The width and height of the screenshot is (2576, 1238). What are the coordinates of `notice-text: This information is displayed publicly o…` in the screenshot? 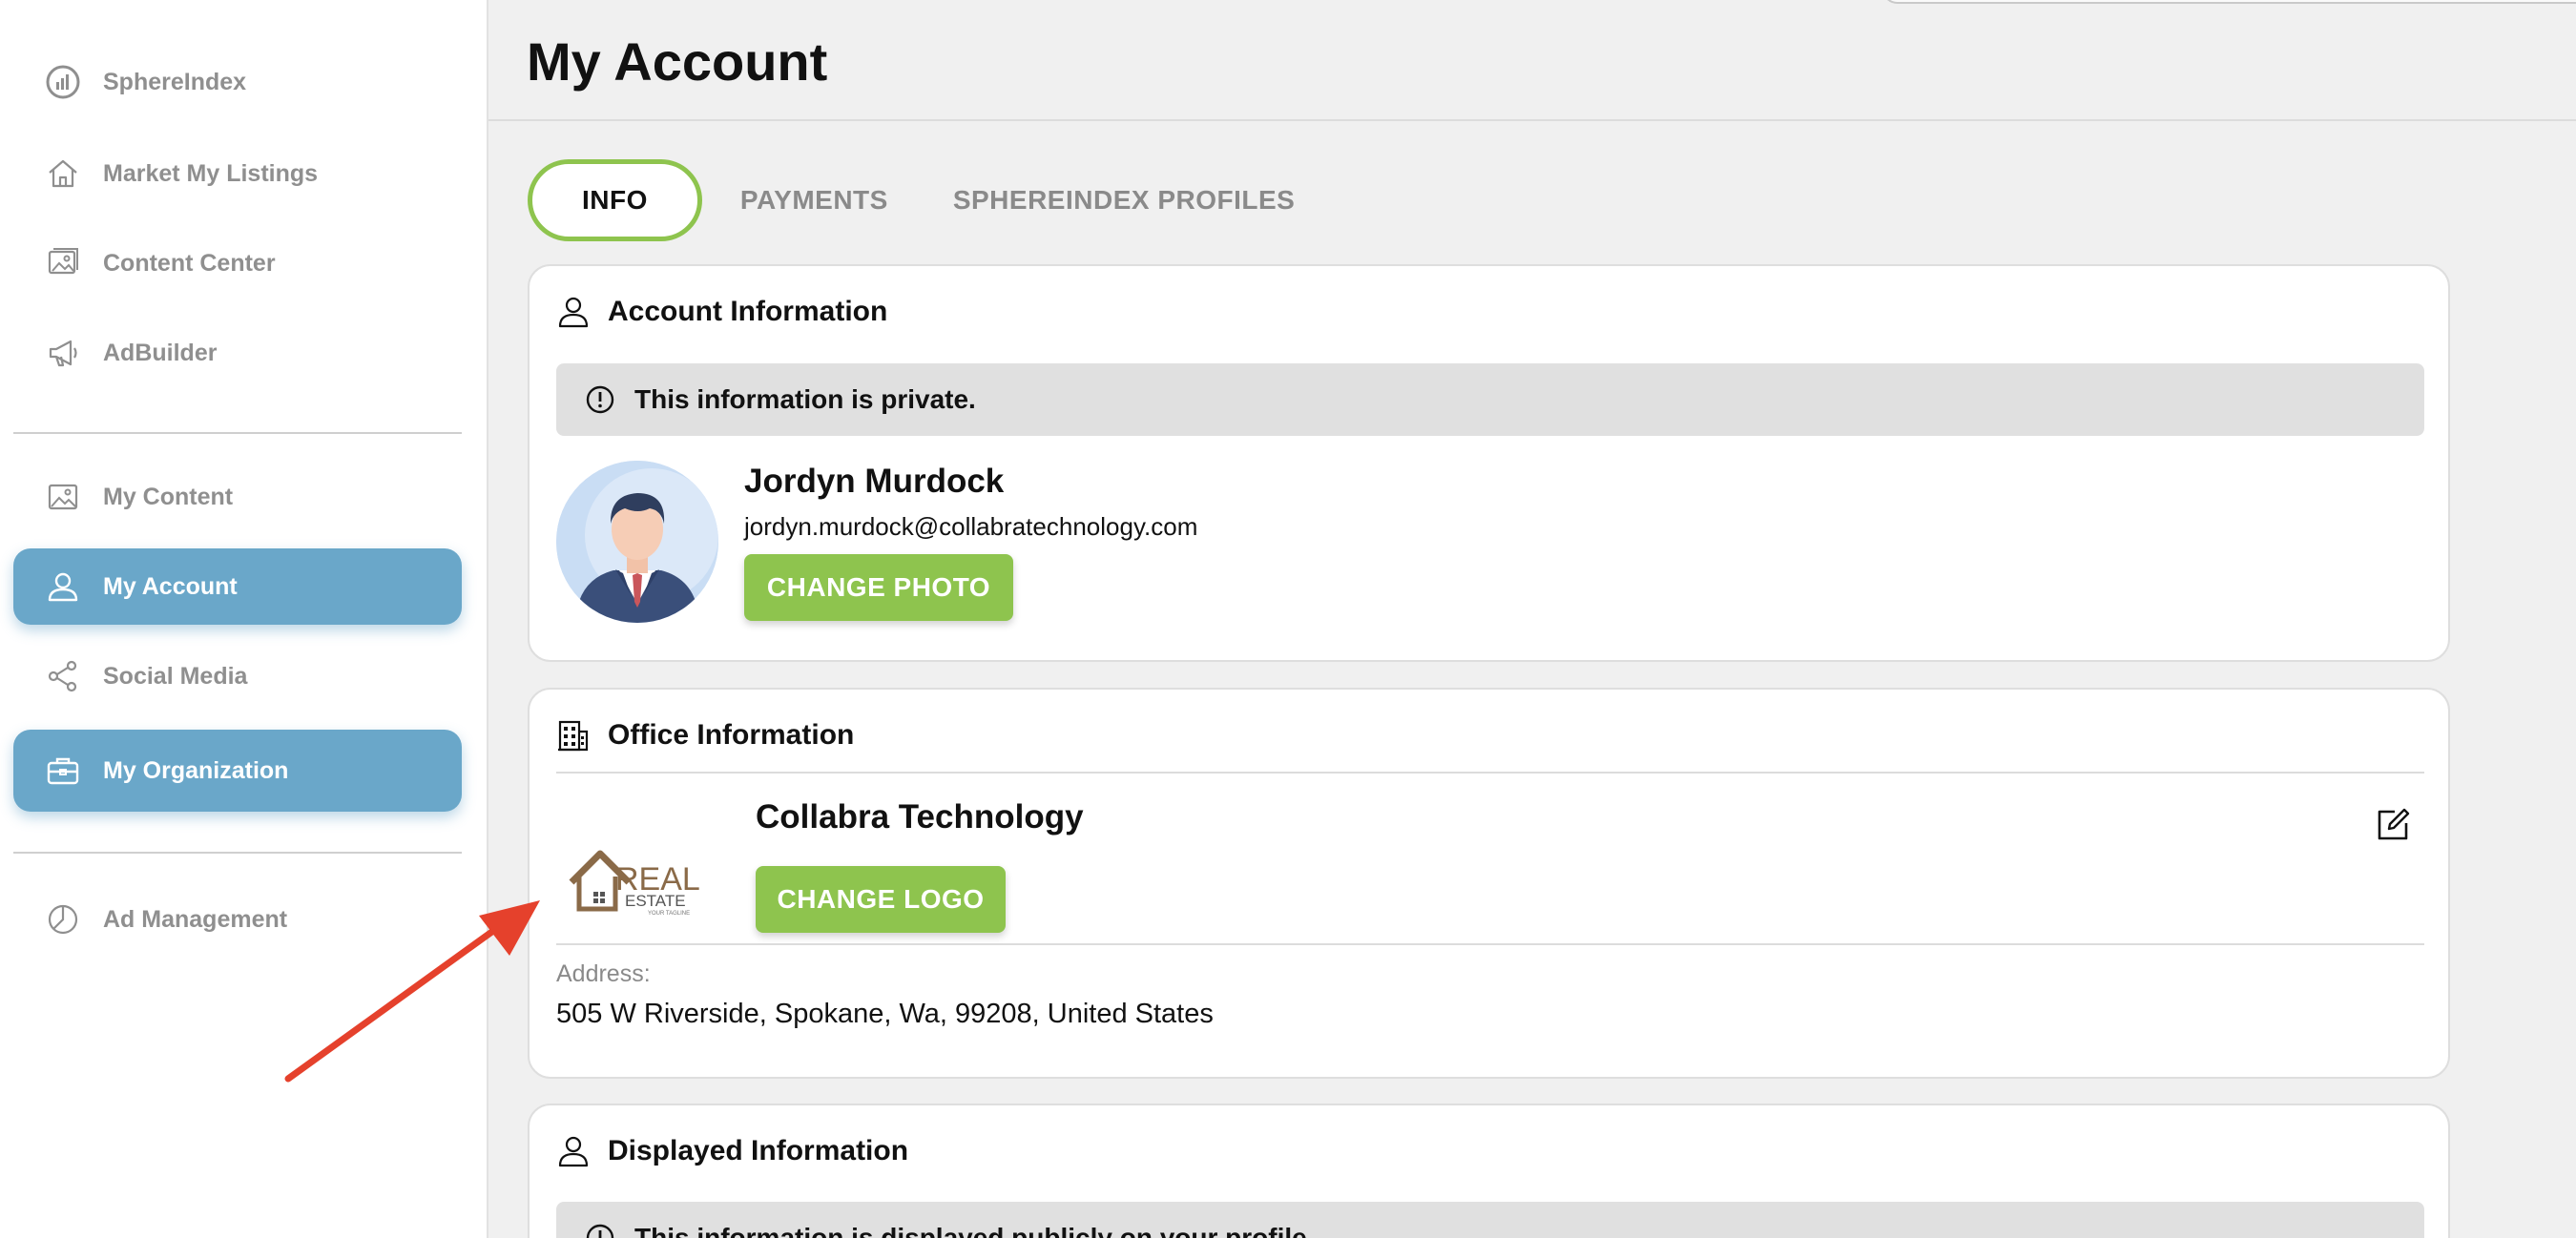 It's located at (974, 1230).